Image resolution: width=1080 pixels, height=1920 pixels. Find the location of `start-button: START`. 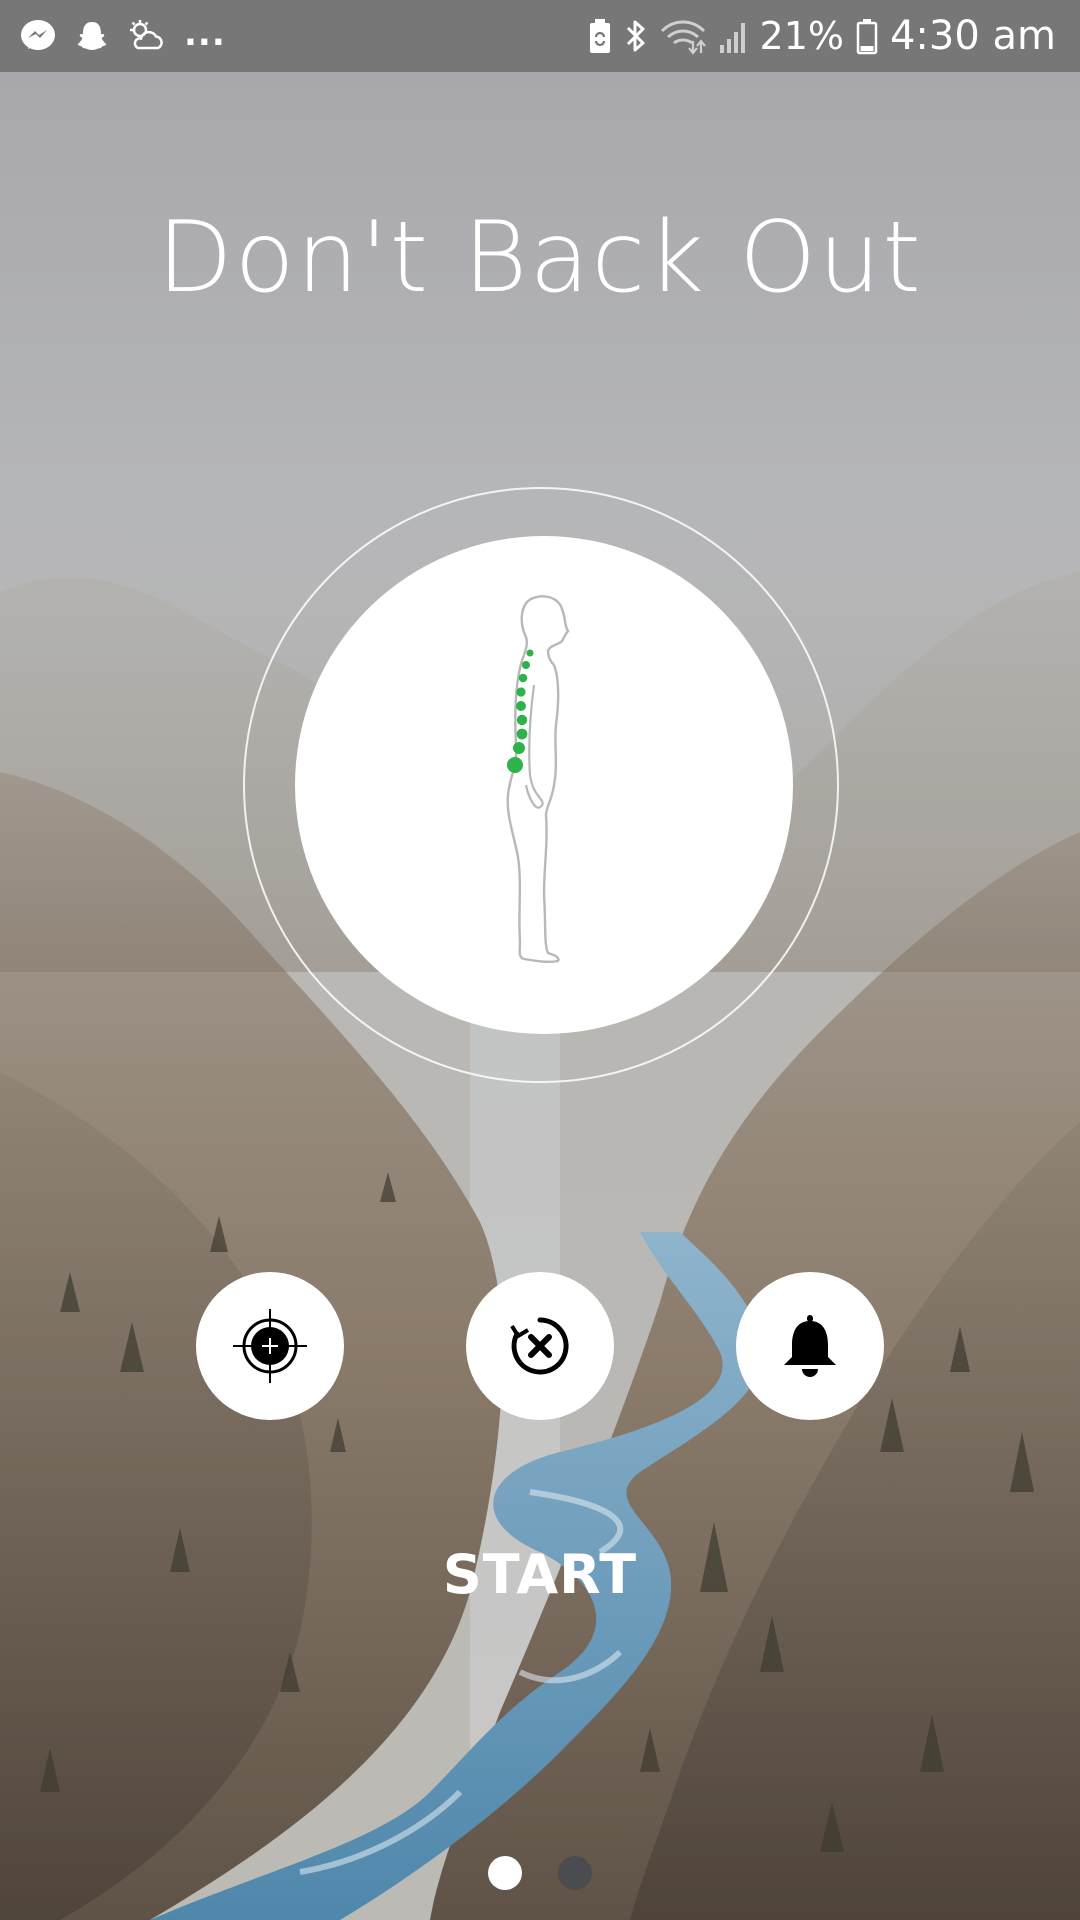

start-button: START is located at coordinates (540, 1575).